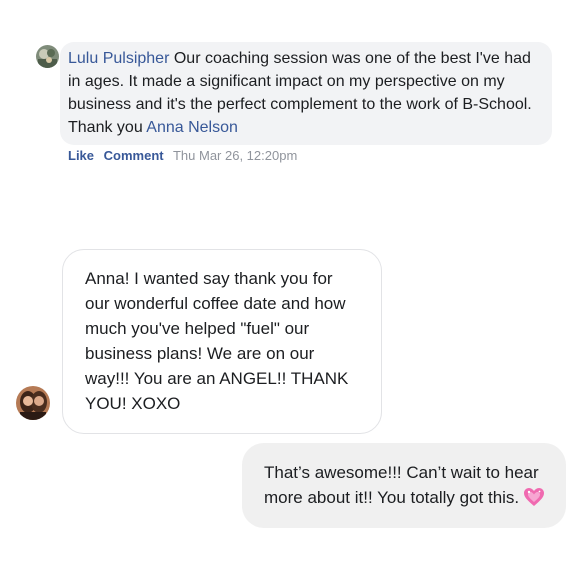 The width and height of the screenshot is (576, 563). I want to click on sparkling-heart-icon, so click(534, 500).